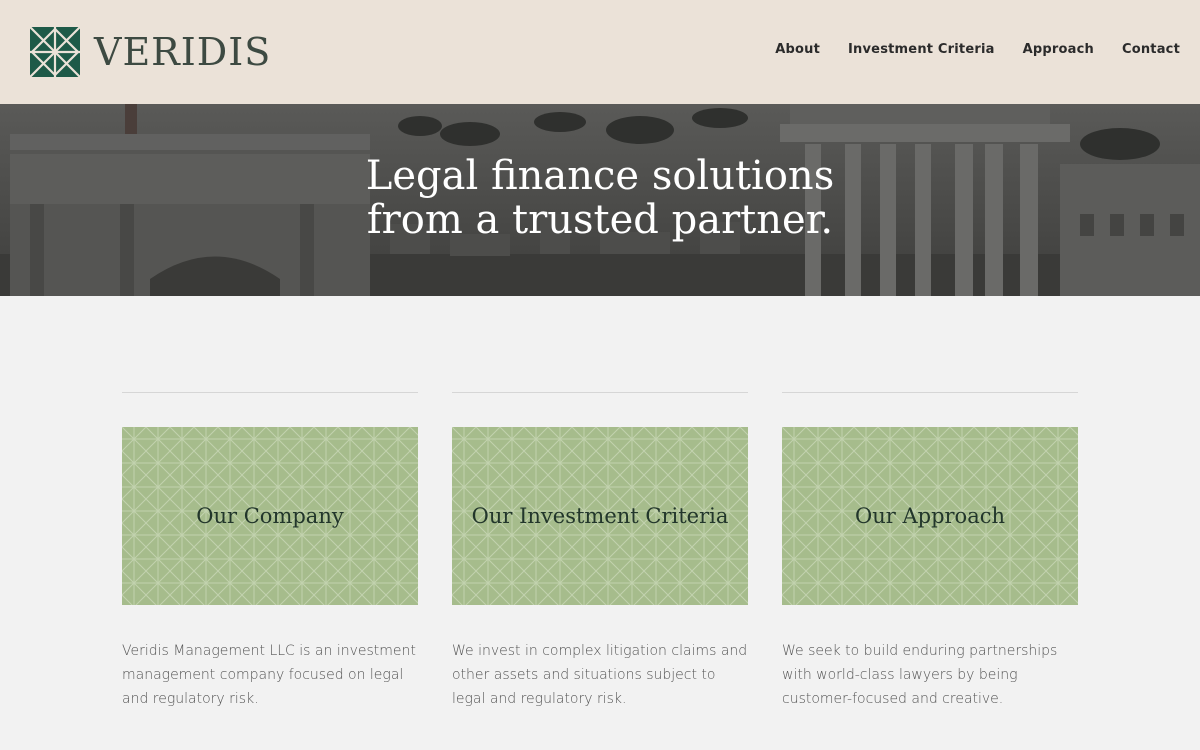  I want to click on nav-item-investment-criteria: Investment Criteria, so click(921, 49).